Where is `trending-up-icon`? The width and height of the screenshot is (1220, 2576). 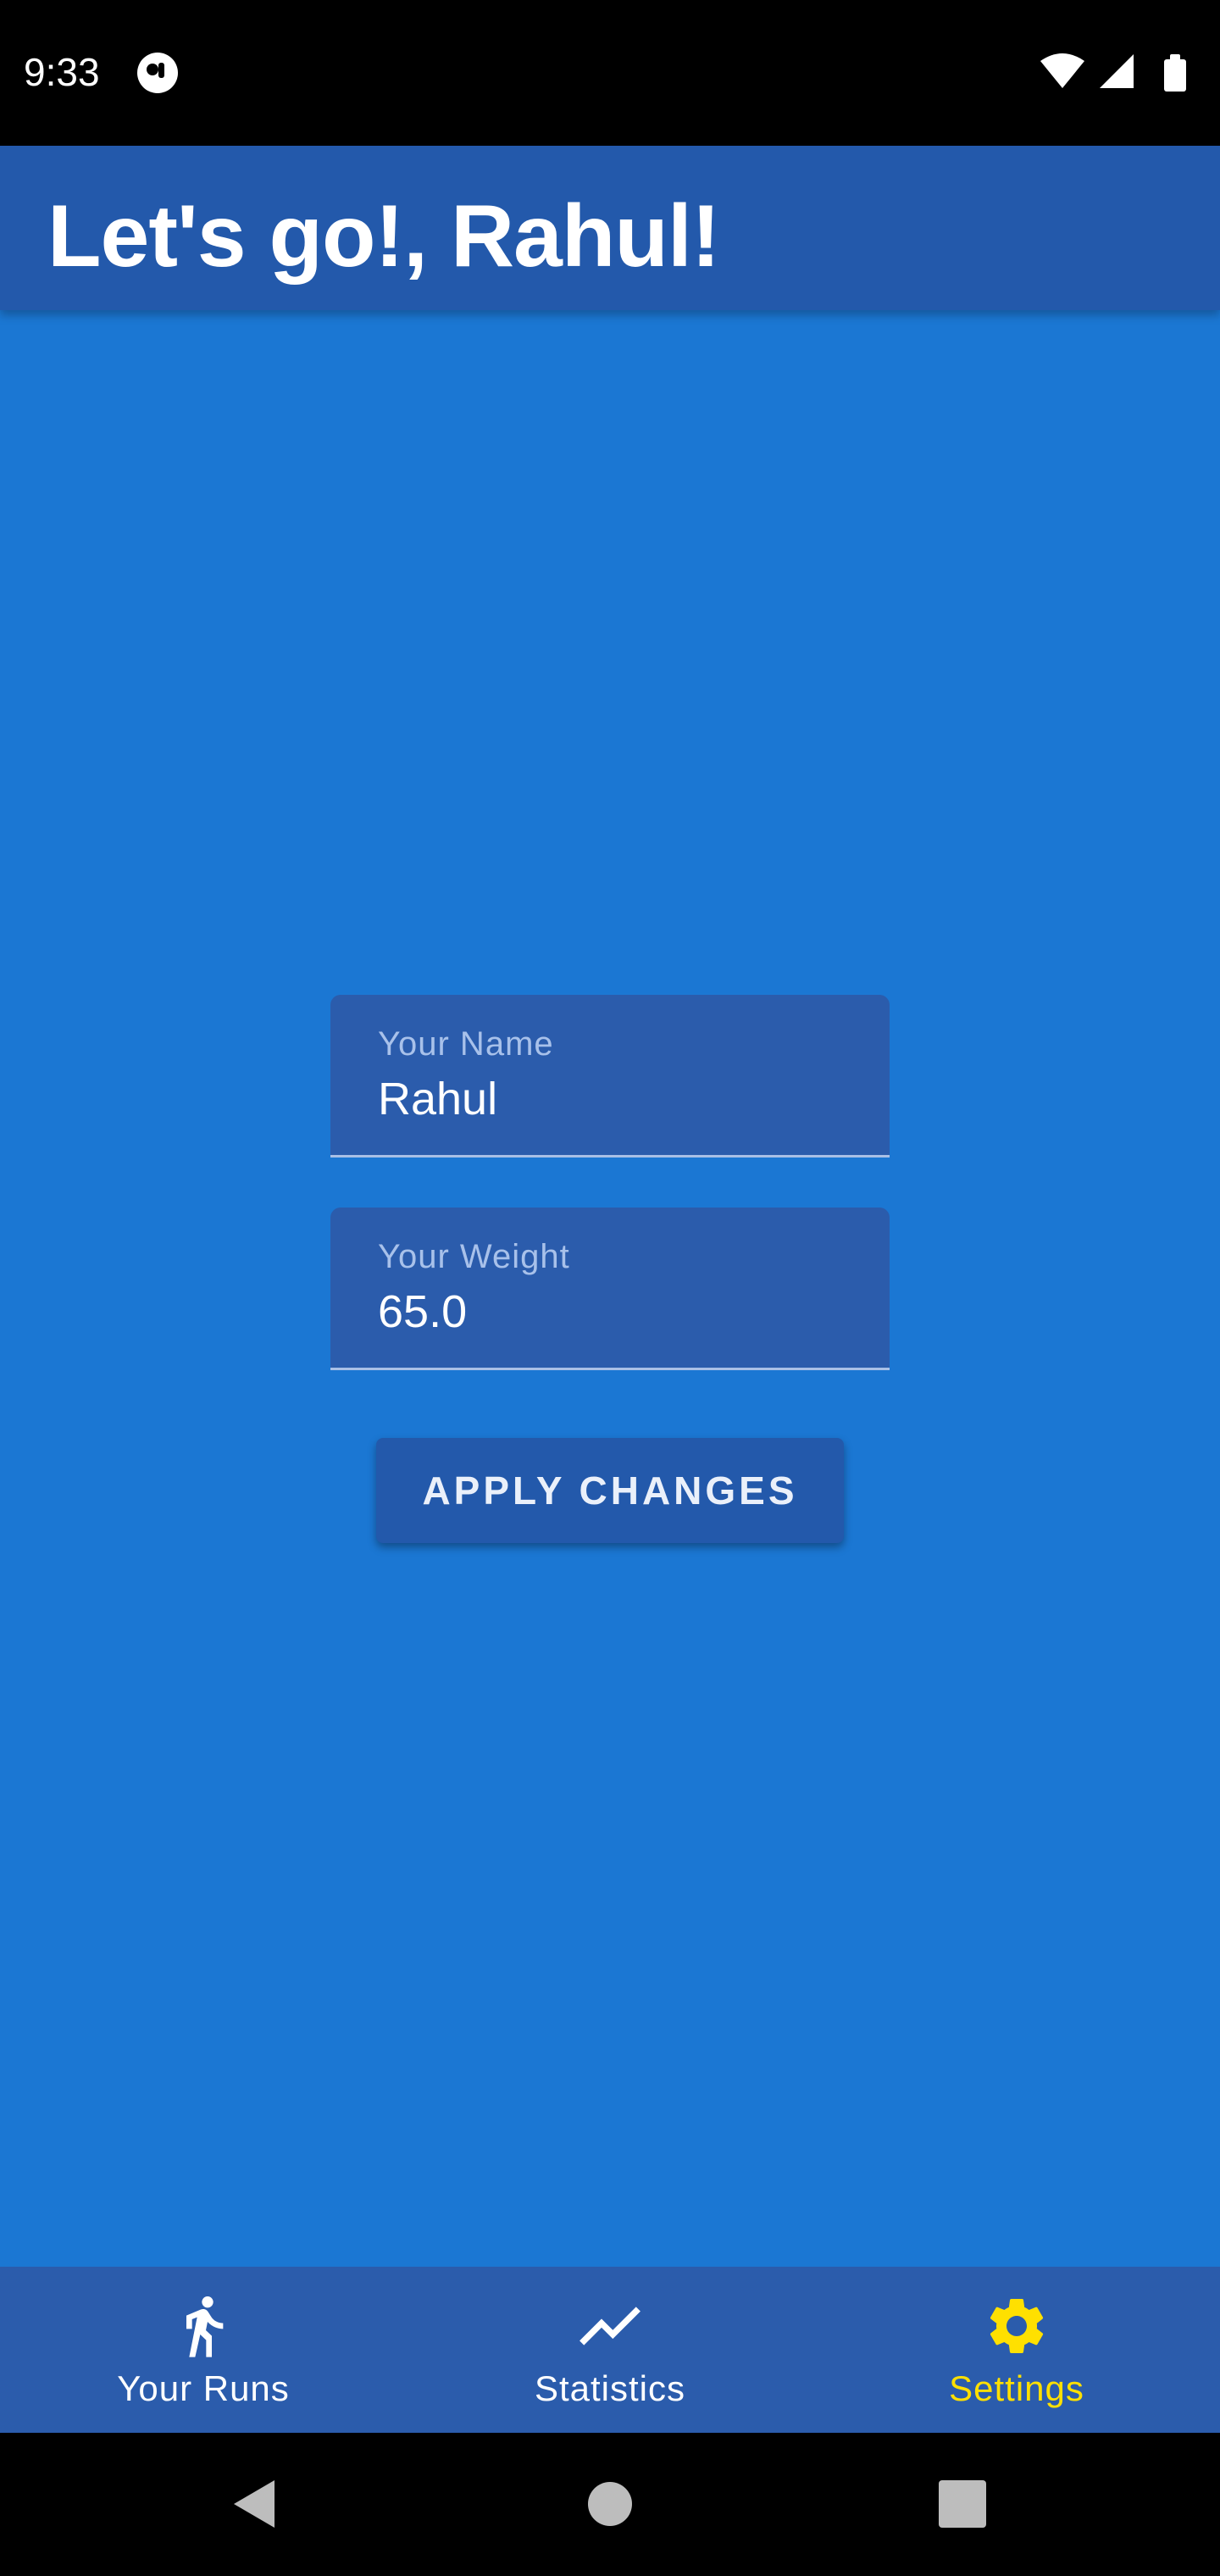 trending-up-icon is located at coordinates (610, 2326).